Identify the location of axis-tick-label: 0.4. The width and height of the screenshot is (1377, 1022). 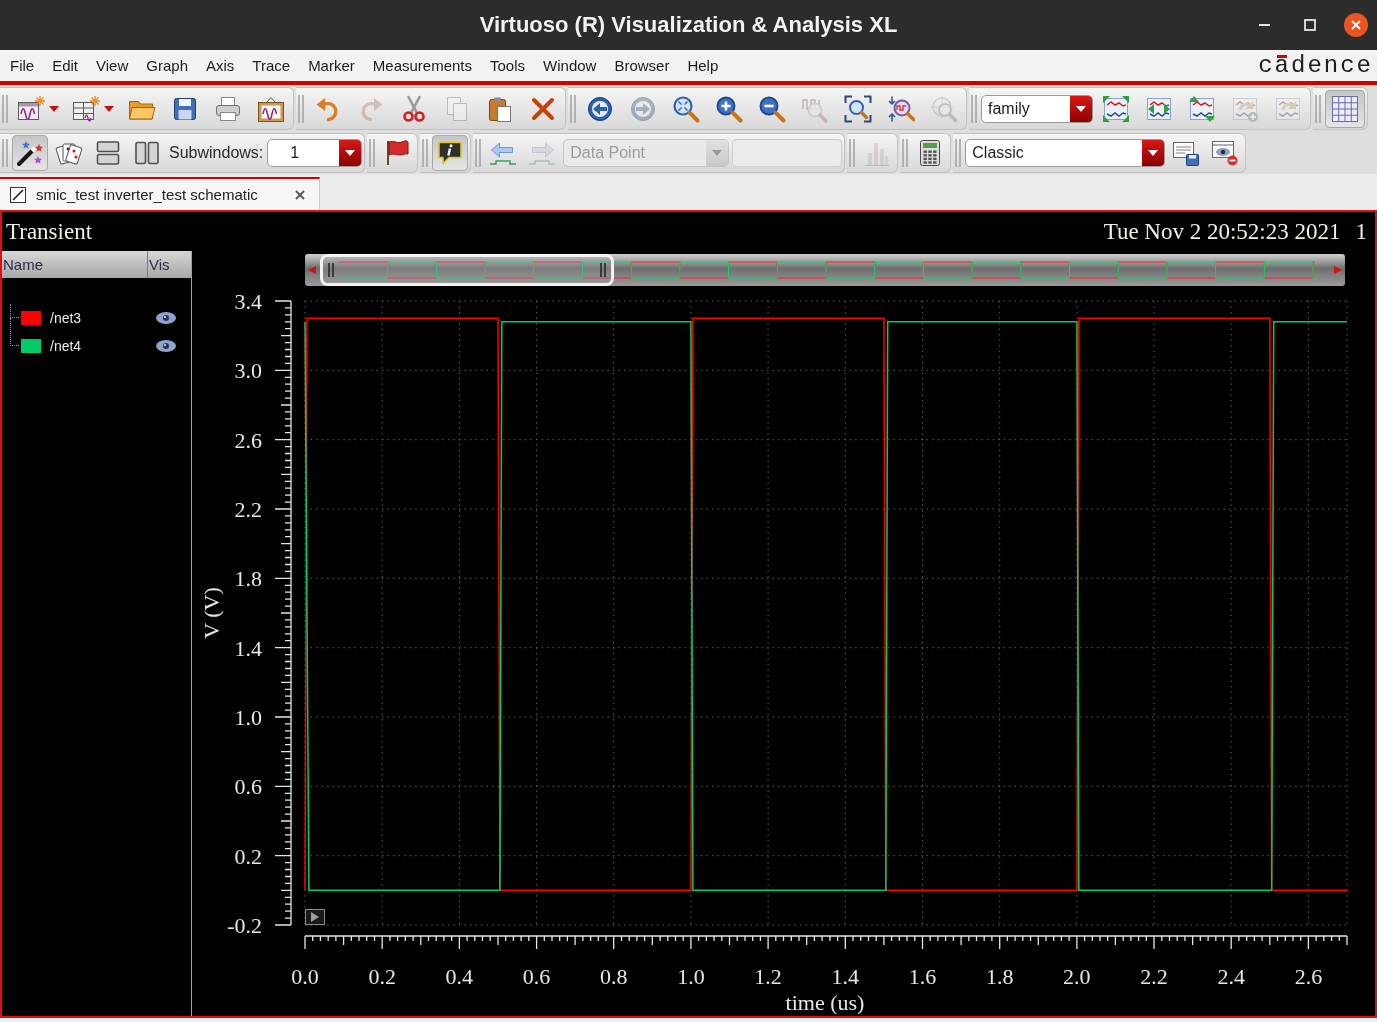
(459, 976).